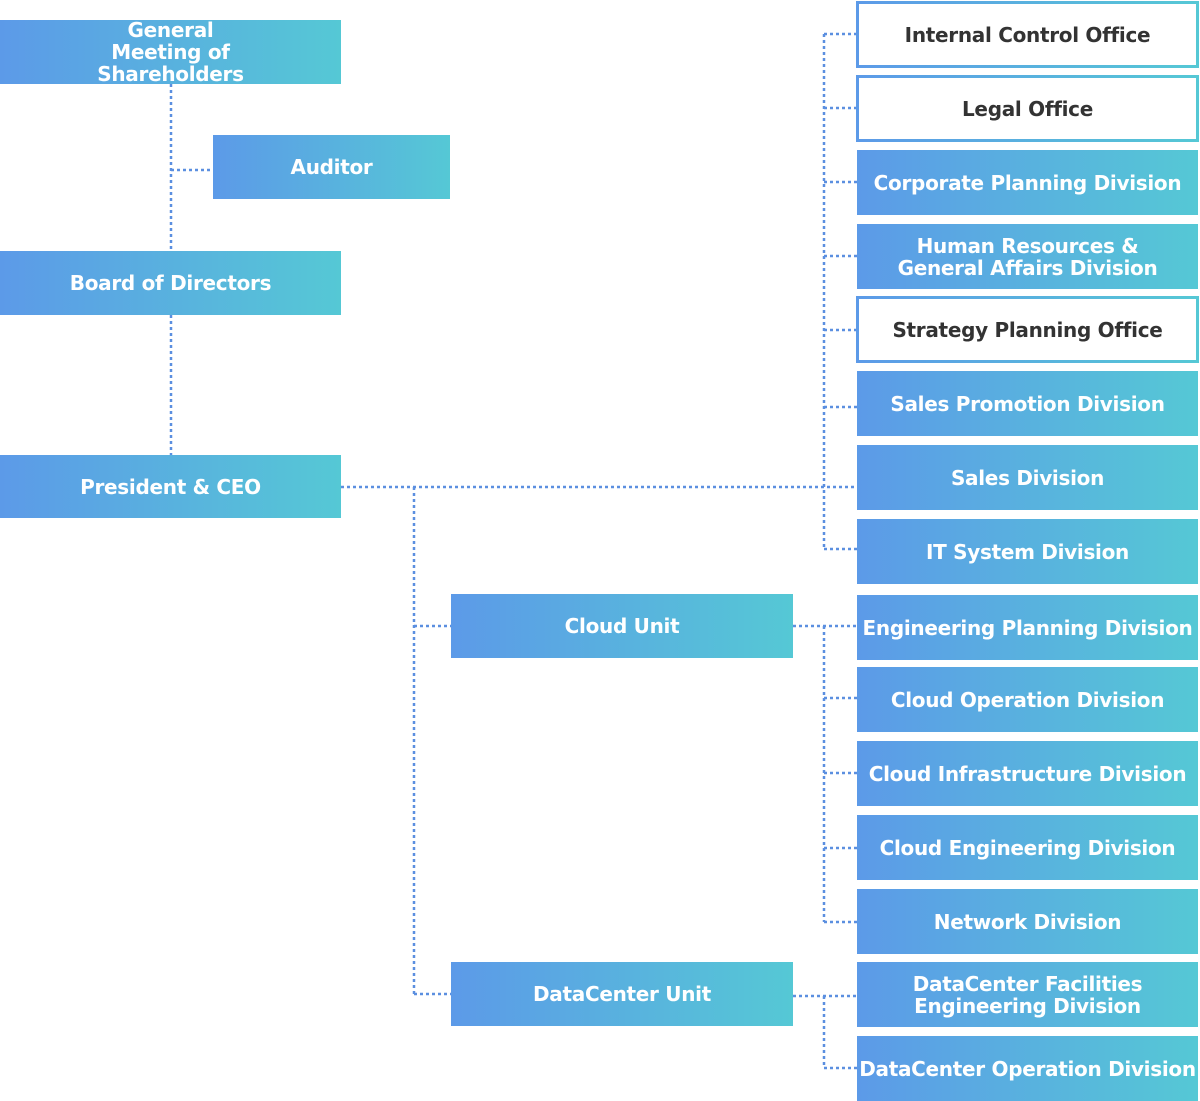 The image size is (1200, 1101). I want to click on cloud-divisions-box: Cloud Operation Division, so click(1027, 699).